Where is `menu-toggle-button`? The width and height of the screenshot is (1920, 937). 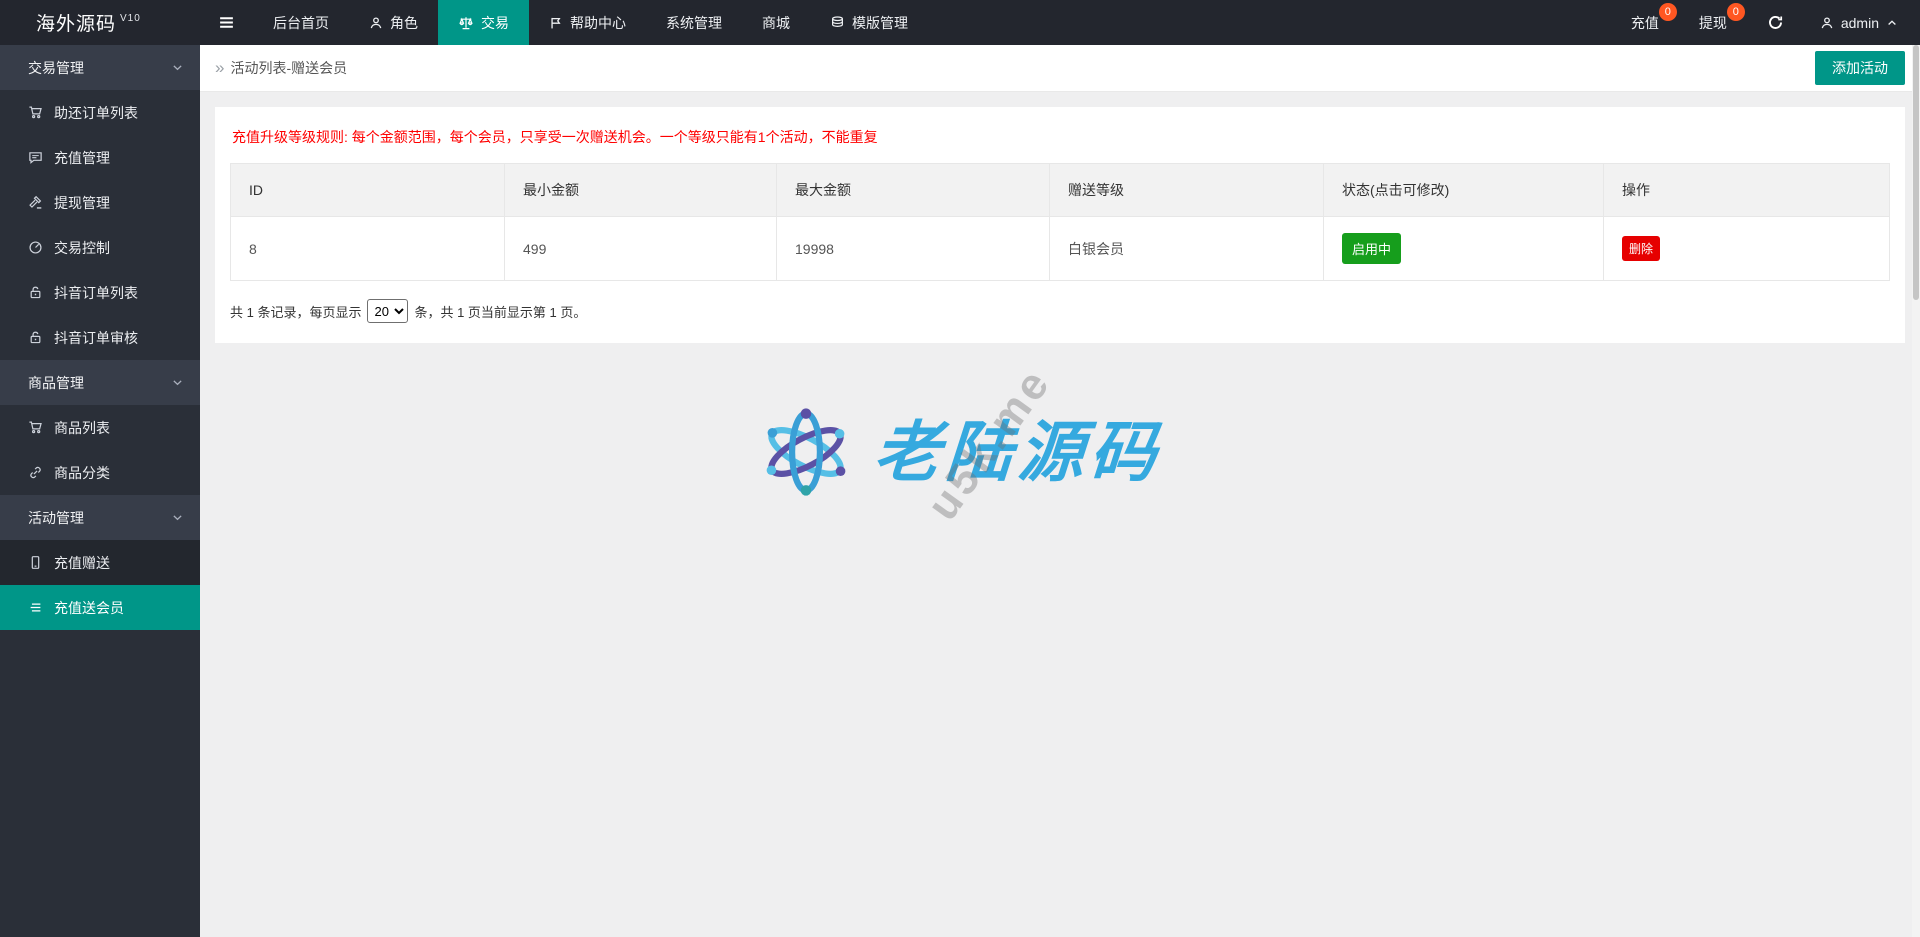 menu-toggle-button is located at coordinates (226, 22).